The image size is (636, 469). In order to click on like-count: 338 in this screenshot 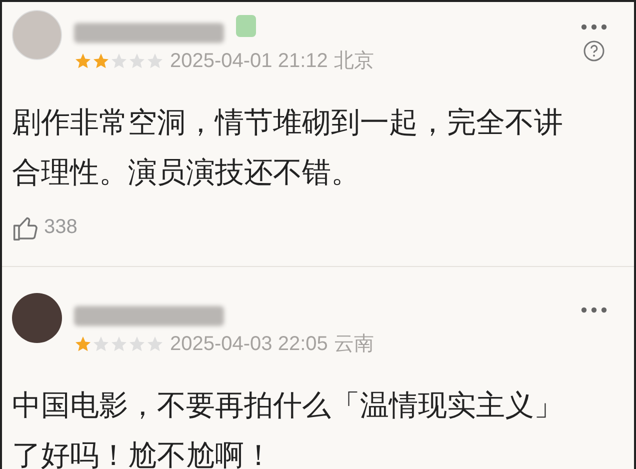, I will do `click(61, 227)`.